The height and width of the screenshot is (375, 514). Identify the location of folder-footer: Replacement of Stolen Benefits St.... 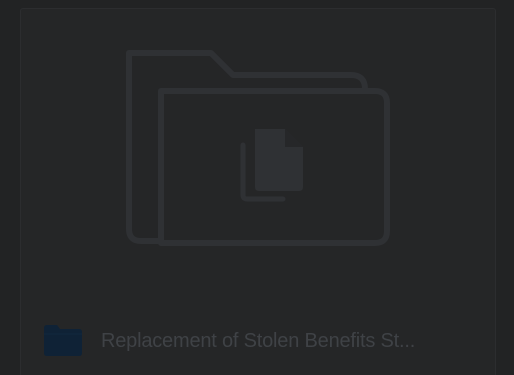
(258, 339).